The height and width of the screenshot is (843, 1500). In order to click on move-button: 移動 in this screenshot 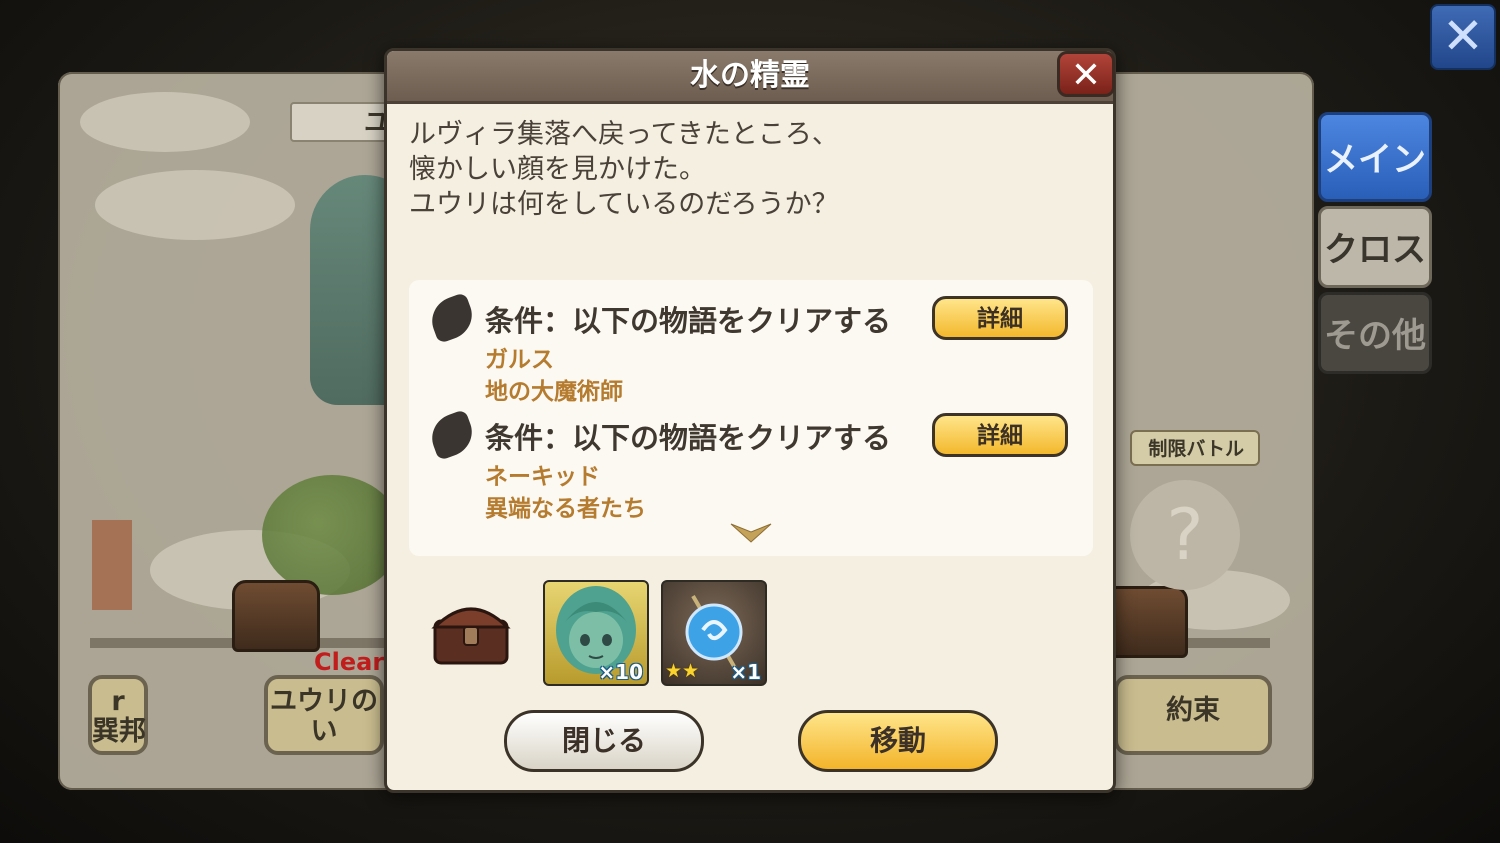, I will do `click(898, 741)`.